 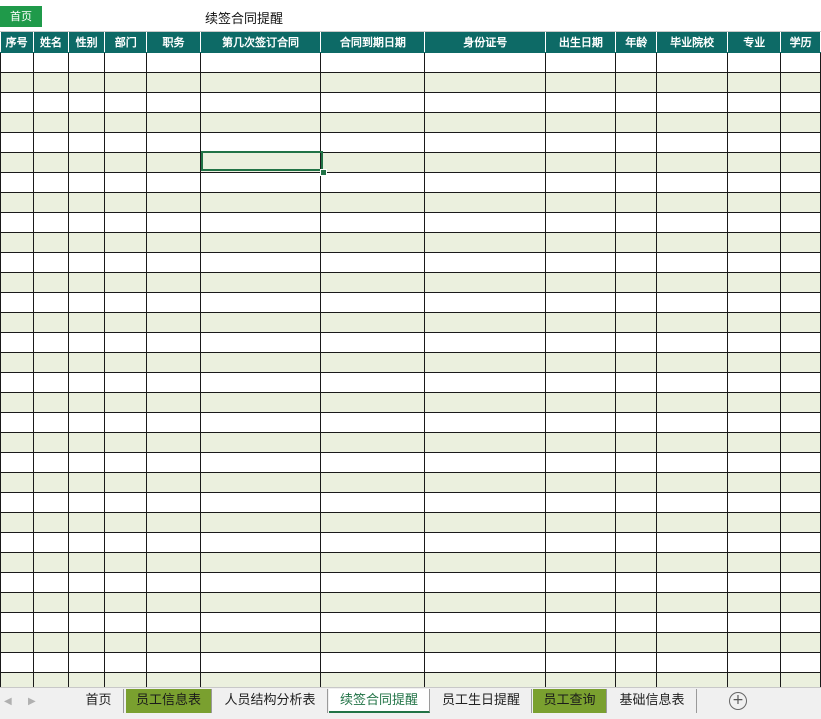 What do you see at coordinates (173, 42) in the screenshot?
I see `column-header: 职务` at bounding box center [173, 42].